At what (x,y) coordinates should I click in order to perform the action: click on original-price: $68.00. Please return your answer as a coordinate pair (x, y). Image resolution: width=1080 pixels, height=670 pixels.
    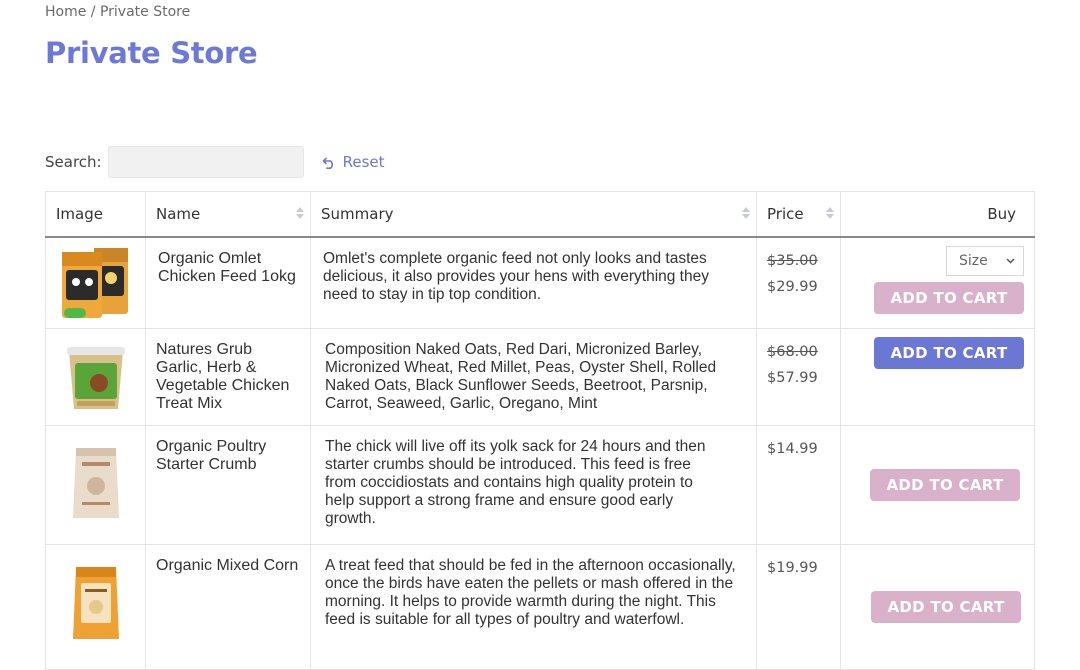
    Looking at the image, I should click on (792, 352).